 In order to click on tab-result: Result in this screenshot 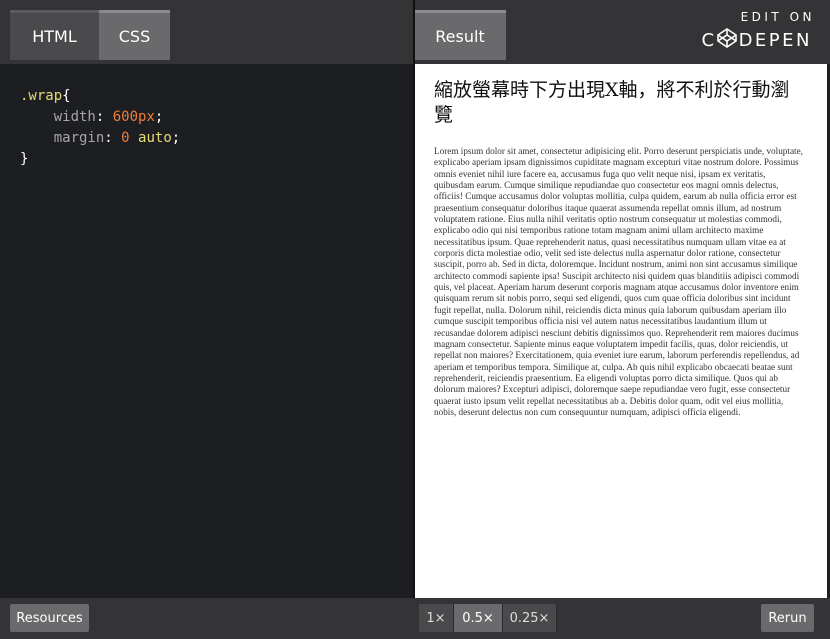, I will do `click(460, 35)`.